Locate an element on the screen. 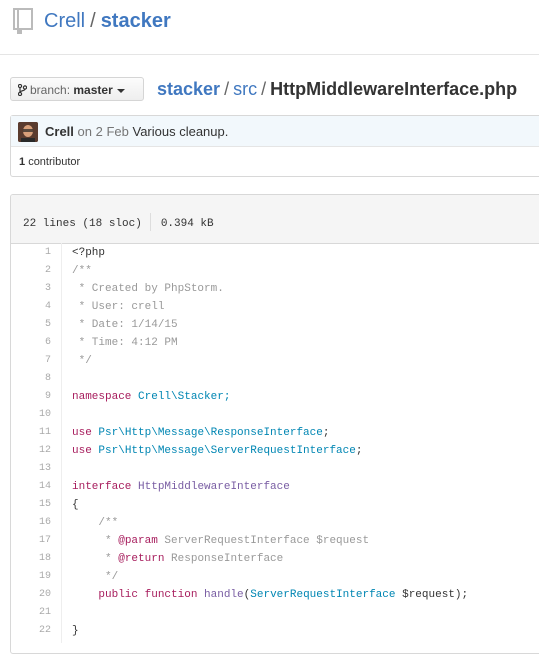 This screenshot has width=539, height=654. repo-title: Crell / stacker is located at coordinates (107, 21).